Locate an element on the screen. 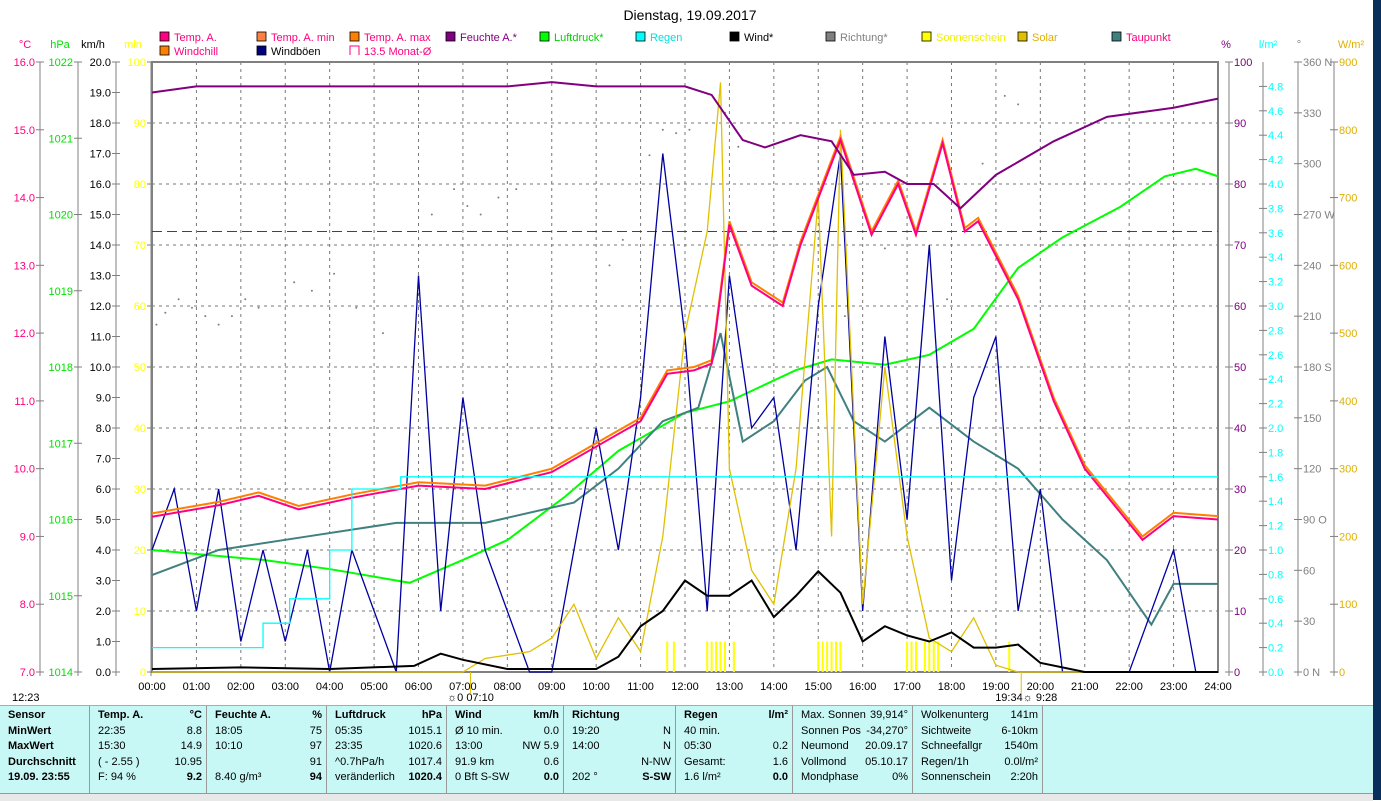 The image size is (1381, 801). legend-label: Taupunkt is located at coordinates (1148, 38).